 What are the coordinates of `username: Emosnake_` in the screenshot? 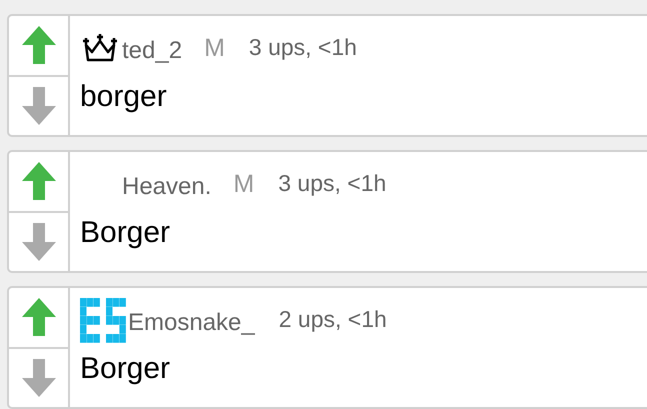 It's located at (191, 323).